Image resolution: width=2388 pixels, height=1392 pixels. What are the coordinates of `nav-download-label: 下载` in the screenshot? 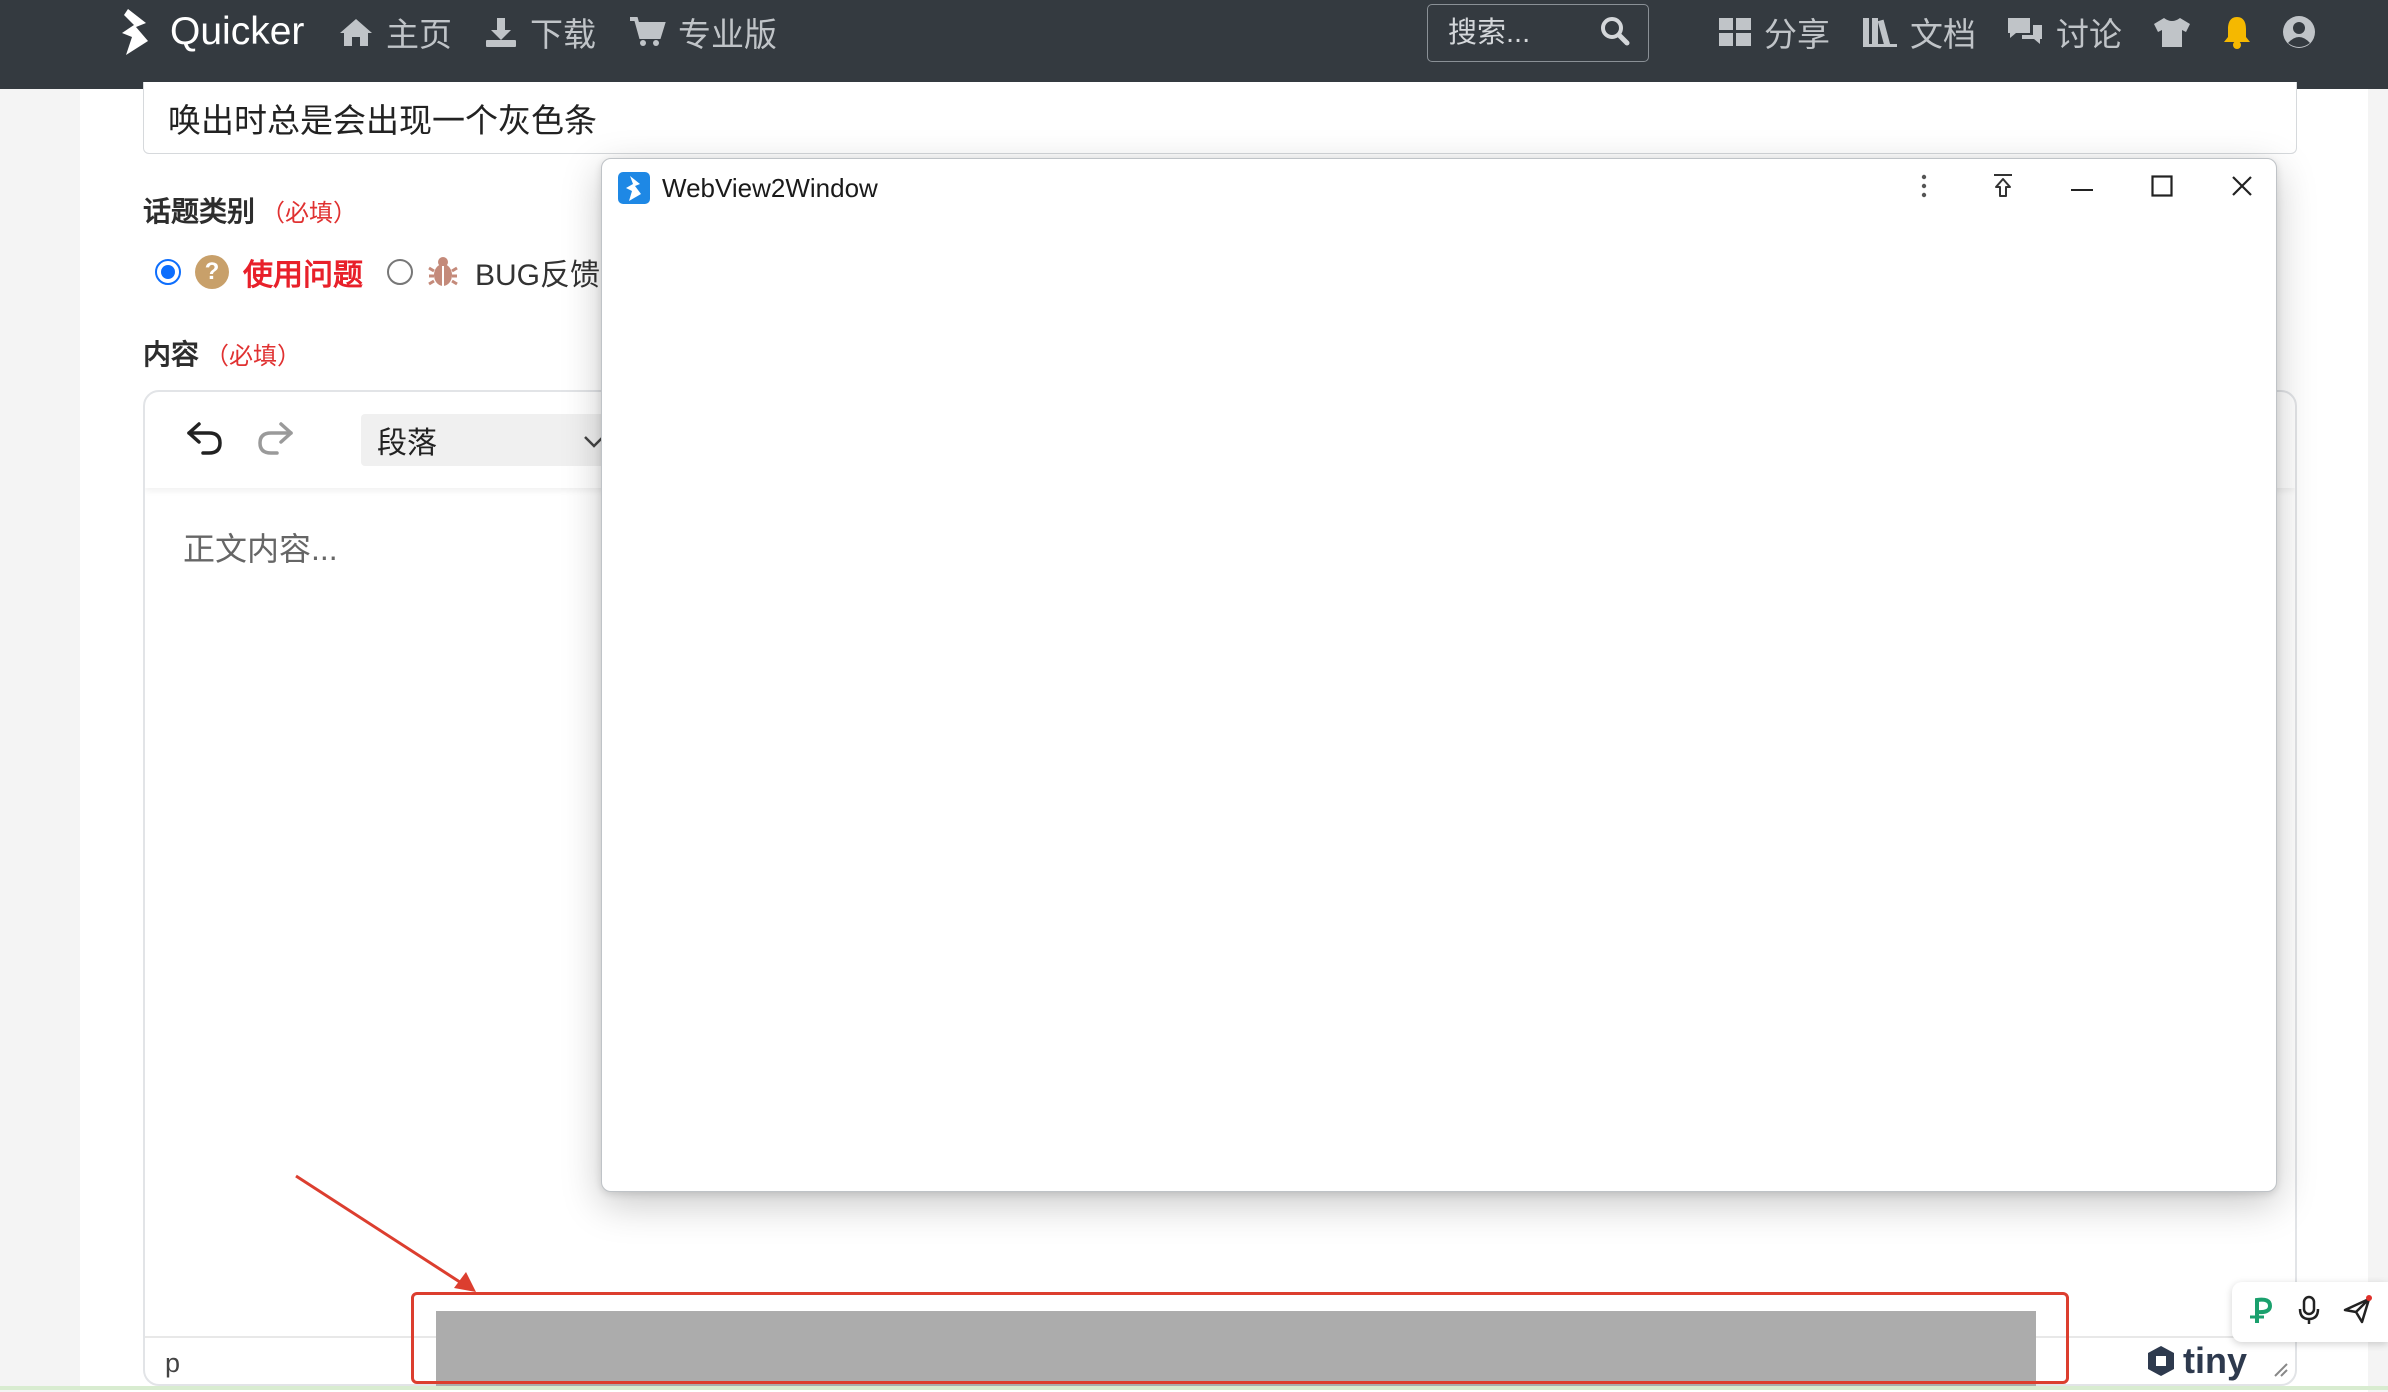 It's located at (563, 34).